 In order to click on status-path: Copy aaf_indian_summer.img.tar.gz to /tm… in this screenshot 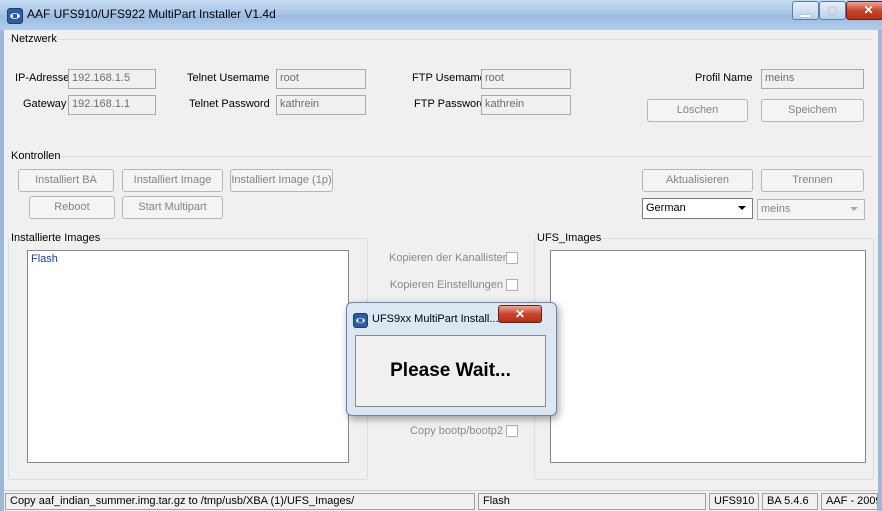, I will do `click(240, 501)`.